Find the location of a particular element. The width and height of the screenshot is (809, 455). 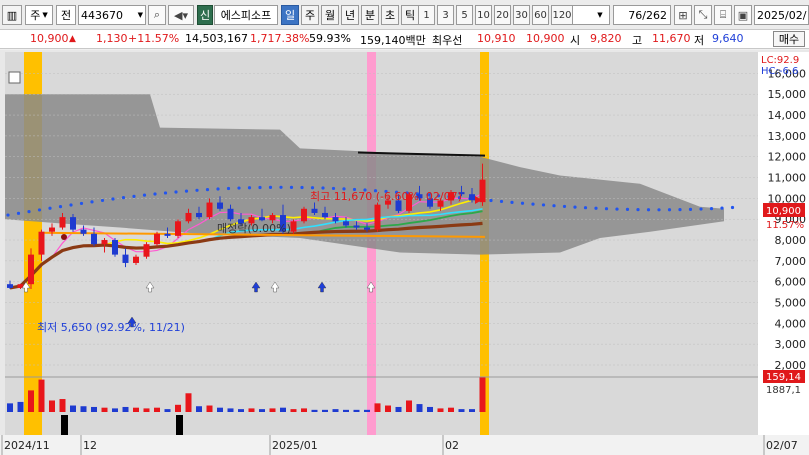

period-button: 일 is located at coordinates (290, 15).